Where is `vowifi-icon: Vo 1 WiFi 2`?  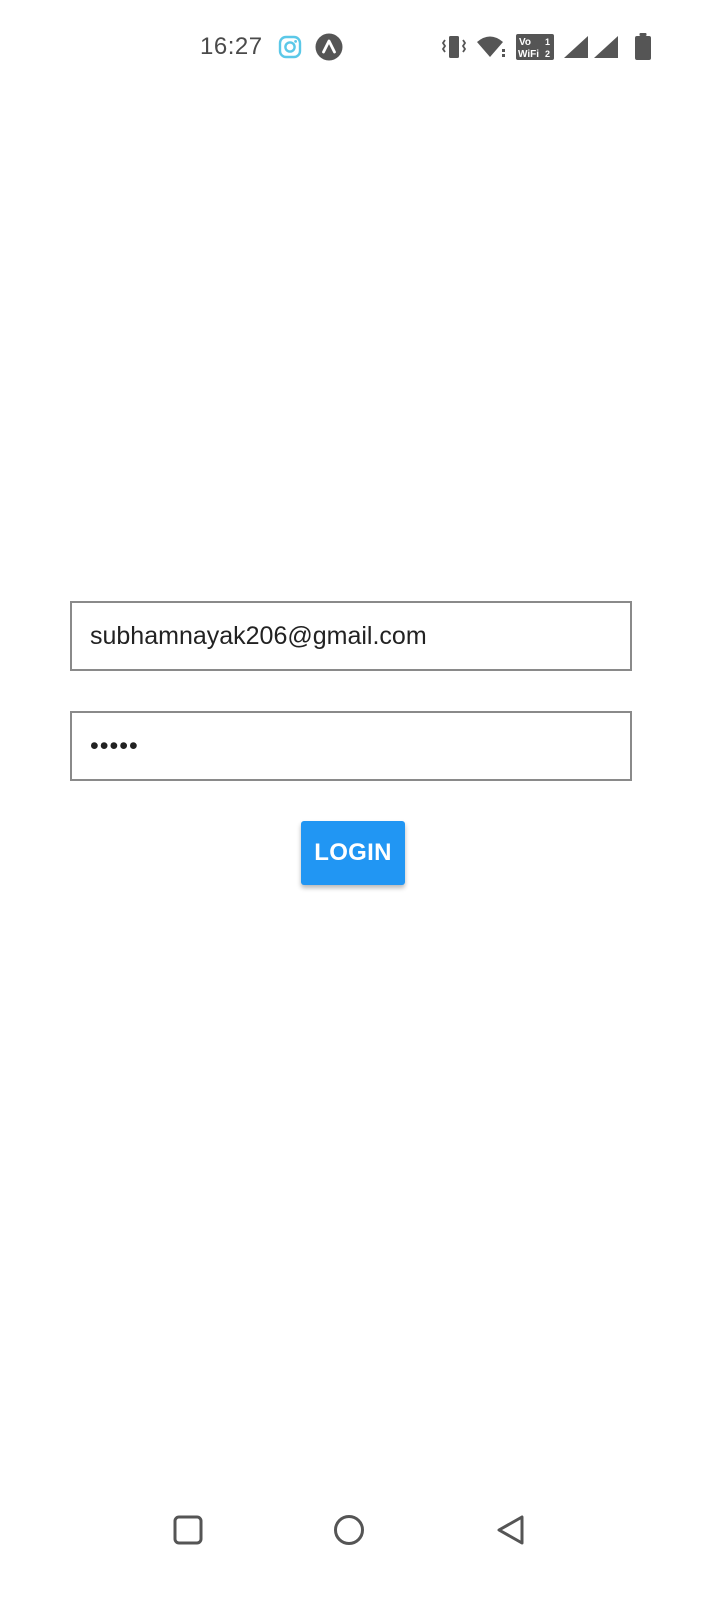
vowifi-icon: Vo 1 WiFi 2 is located at coordinates (535, 47).